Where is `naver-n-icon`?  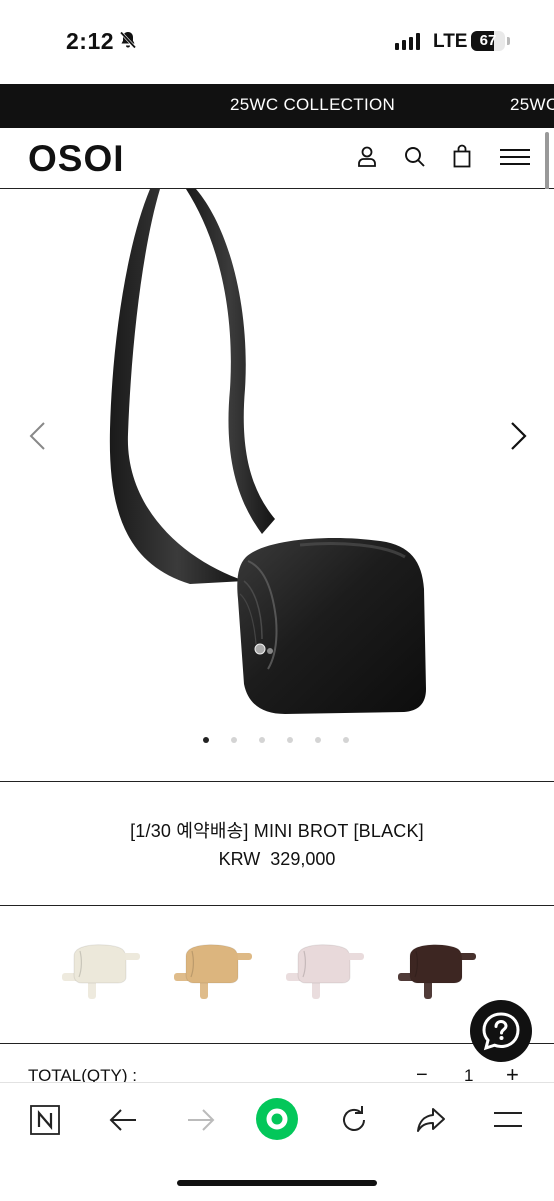 naver-n-icon is located at coordinates (45, 1120).